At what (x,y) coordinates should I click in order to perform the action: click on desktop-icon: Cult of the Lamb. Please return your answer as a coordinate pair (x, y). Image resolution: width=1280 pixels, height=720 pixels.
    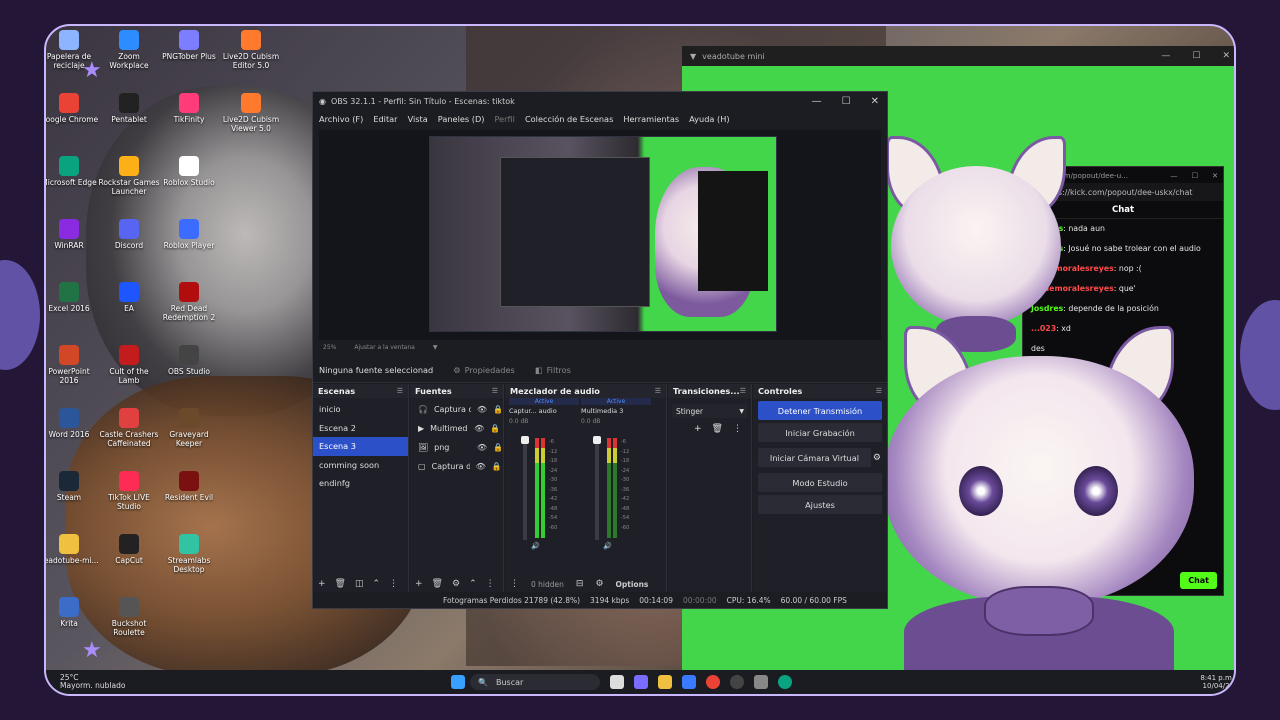
    Looking at the image, I should click on (129, 365).